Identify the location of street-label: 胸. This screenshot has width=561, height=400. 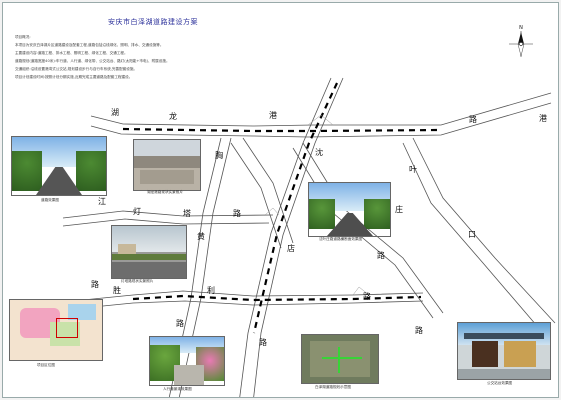
(219, 155).